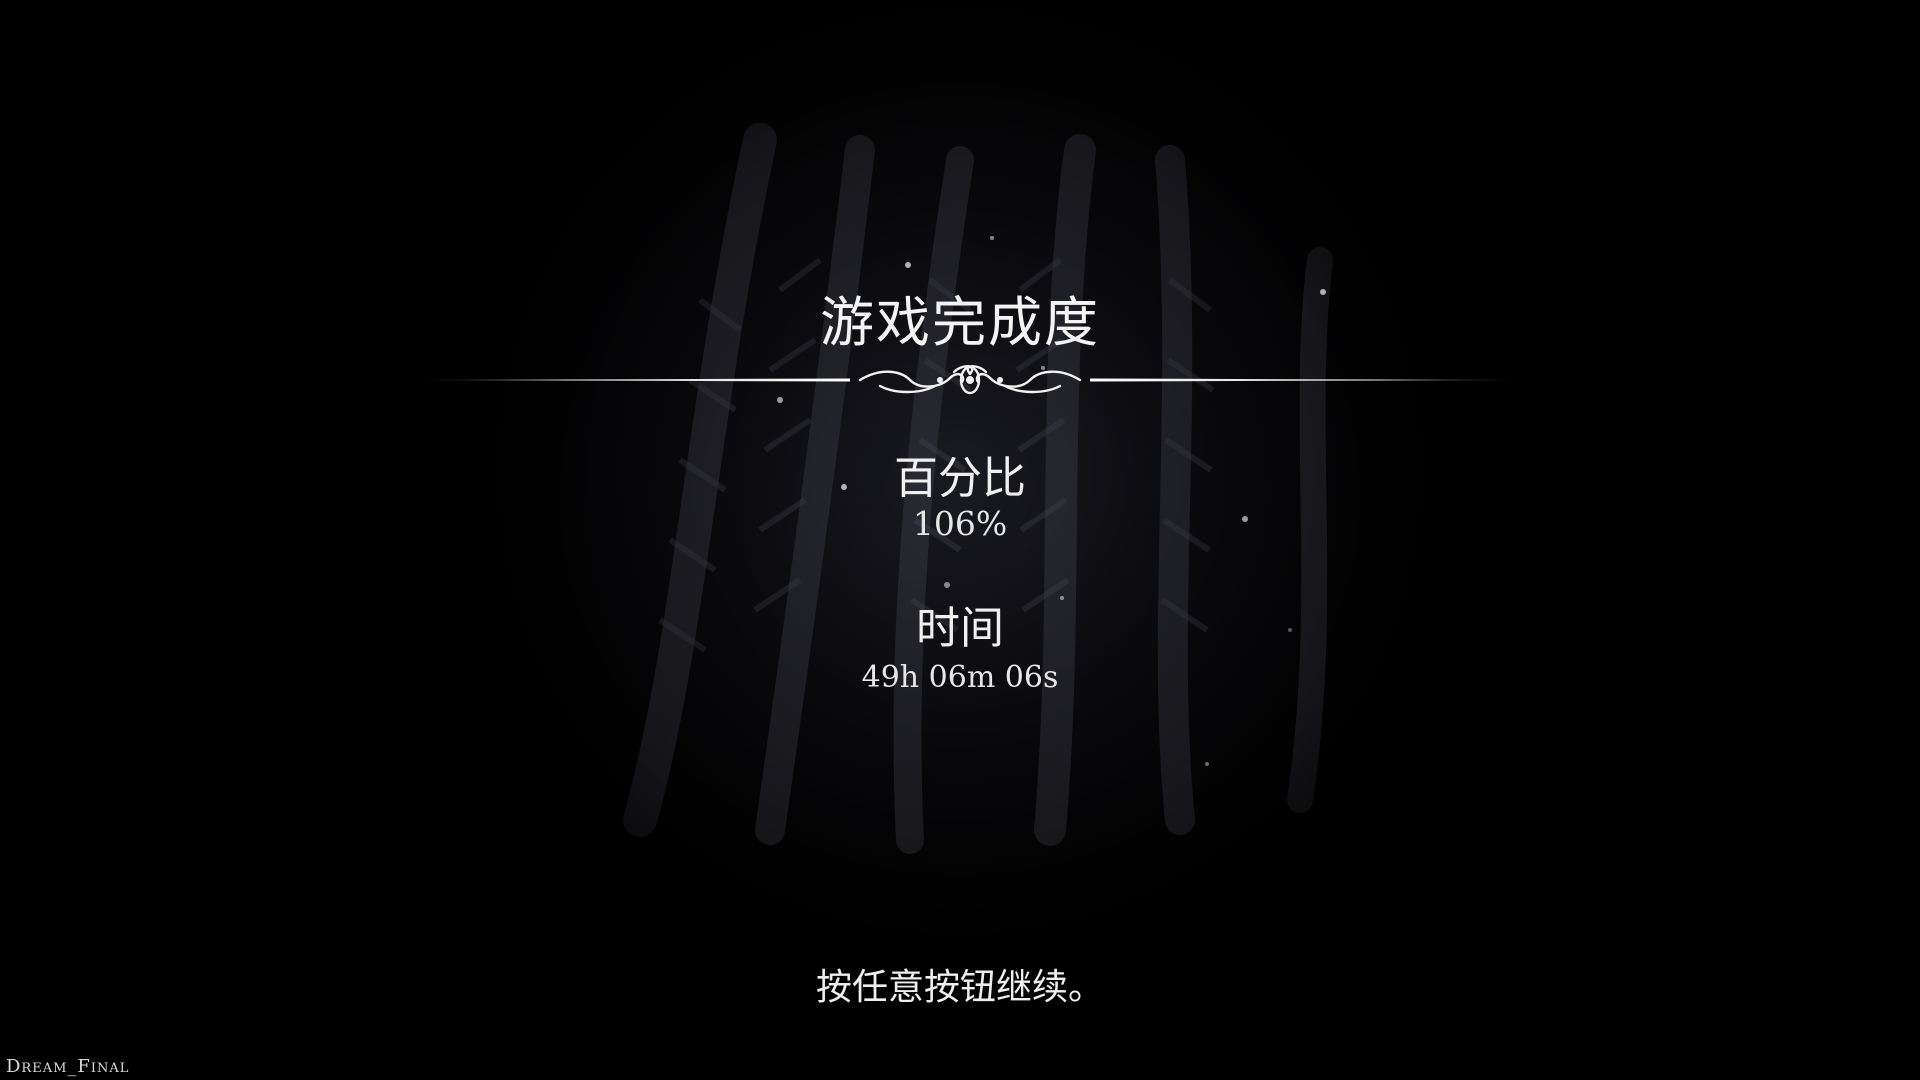  What do you see at coordinates (960, 322) in the screenshot?
I see `page-title: 游戏完成度` at bounding box center [960, 322].